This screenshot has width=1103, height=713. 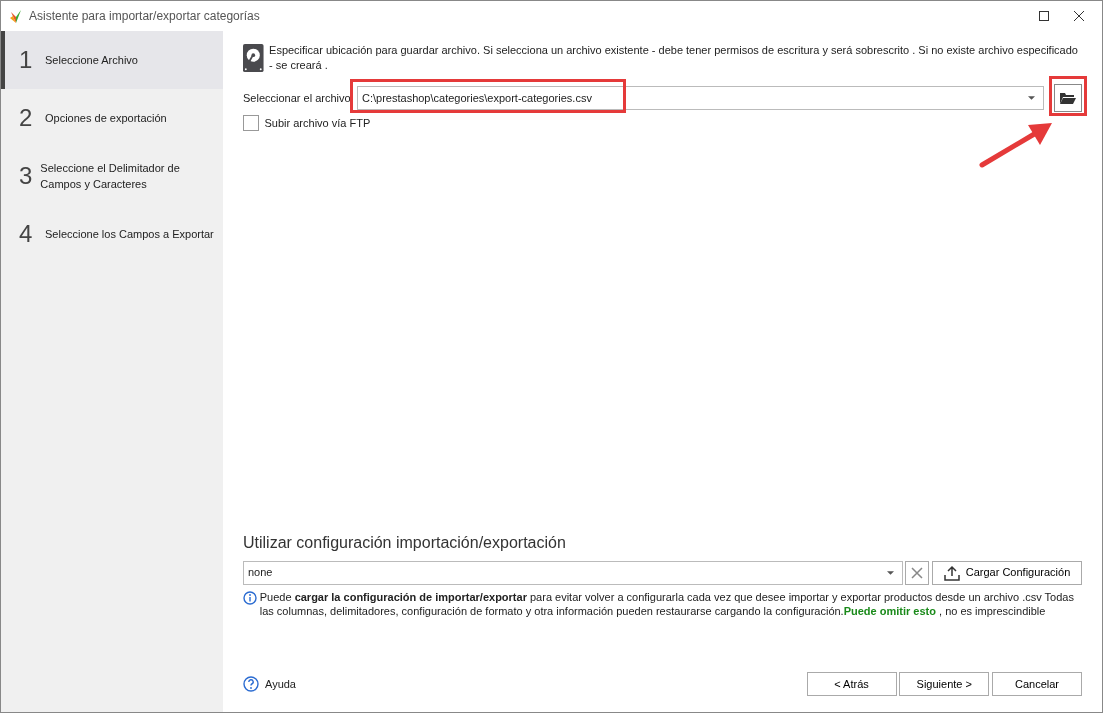 What do you see at coordinates (253, 58) in the screenshot?
I see `hard-drive-icon` at bounding box center [253, 58].